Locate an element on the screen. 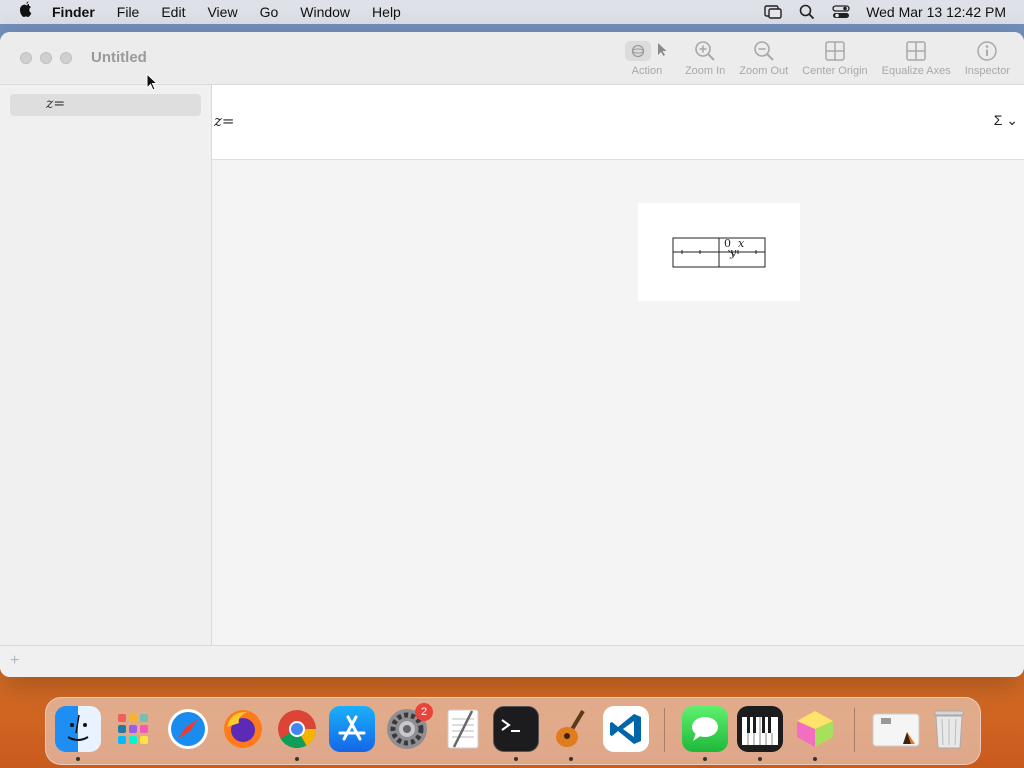 This screenshot has height=768, width=1024. screen-mirroring-icon is located at coordinates (773, 12).